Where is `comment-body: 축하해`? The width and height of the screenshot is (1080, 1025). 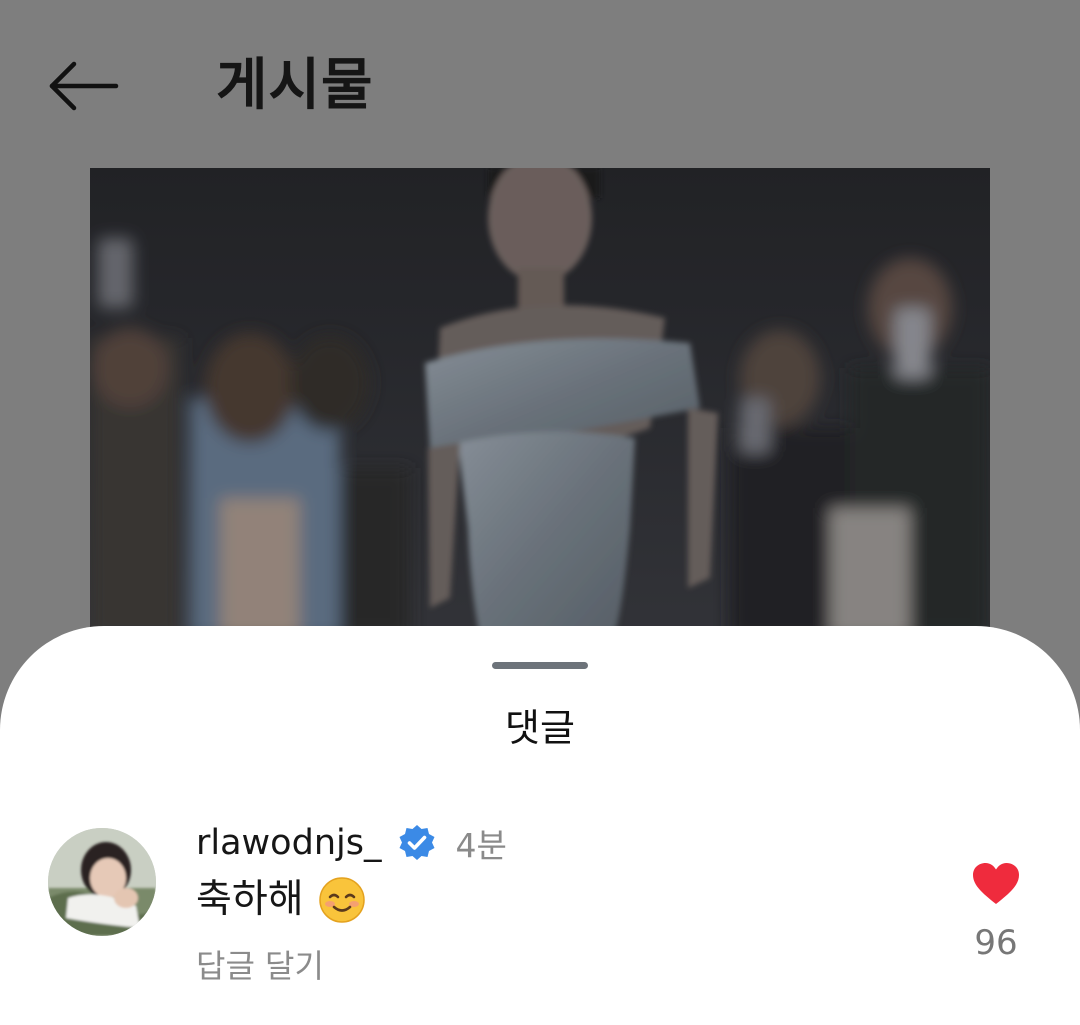 comment-body: 축하해 is located at coordinates (281, 900).